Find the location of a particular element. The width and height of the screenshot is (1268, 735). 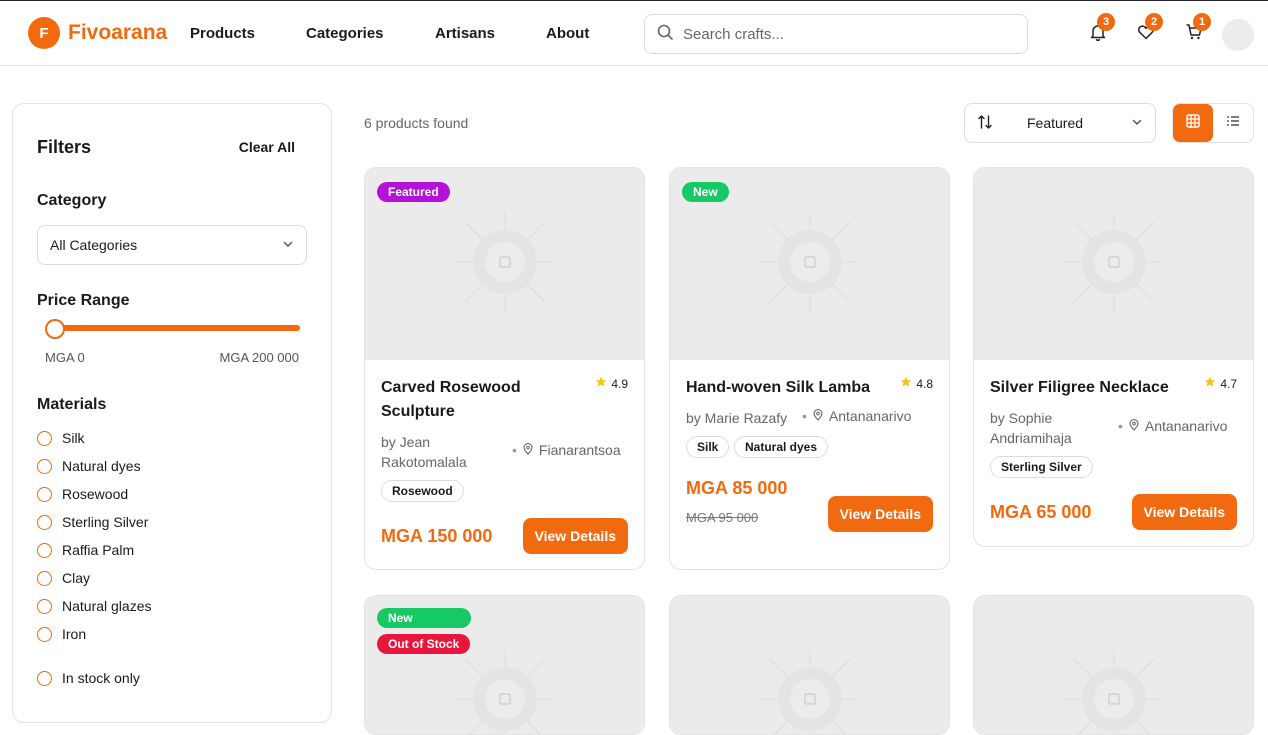

material-chip: Natural dyes is located at coordinates (781, 447).